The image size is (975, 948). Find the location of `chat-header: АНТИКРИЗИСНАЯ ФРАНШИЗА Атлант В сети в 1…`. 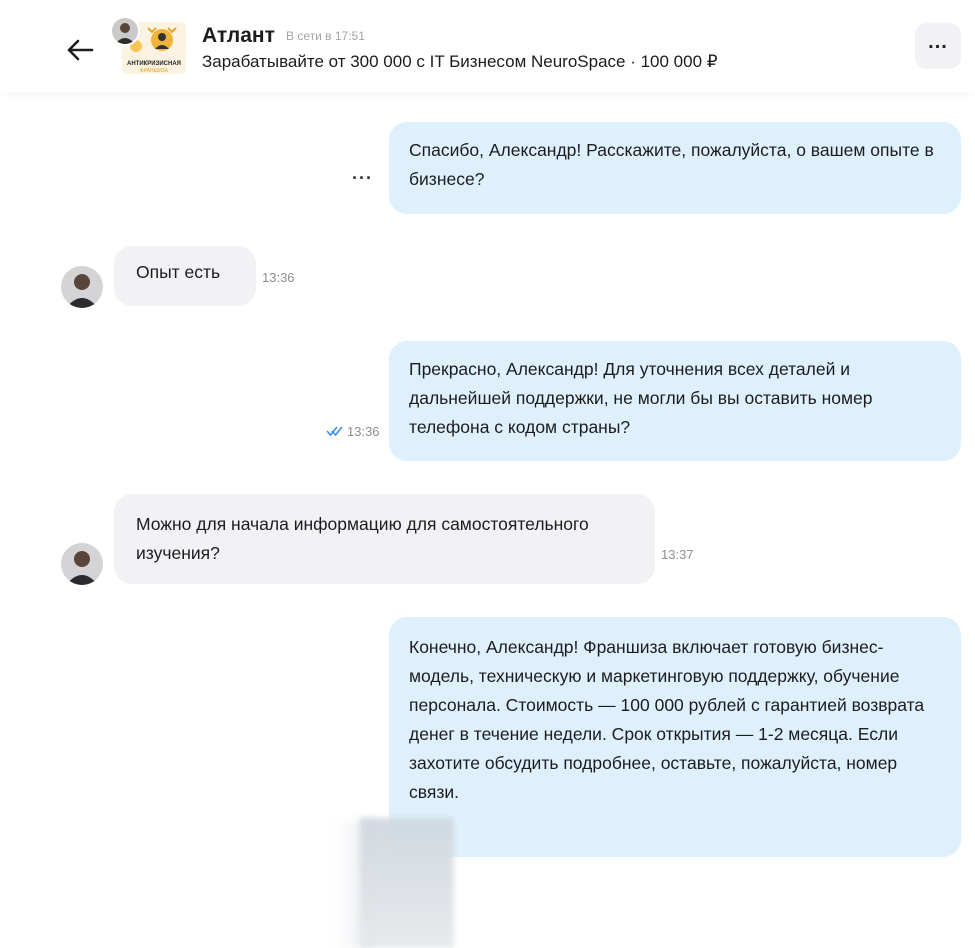

chat-header: АНТИКРИЗИСНАЯ ФРАНШИЗА Атлант В сети в 1… is located at coordinates (487, 46).